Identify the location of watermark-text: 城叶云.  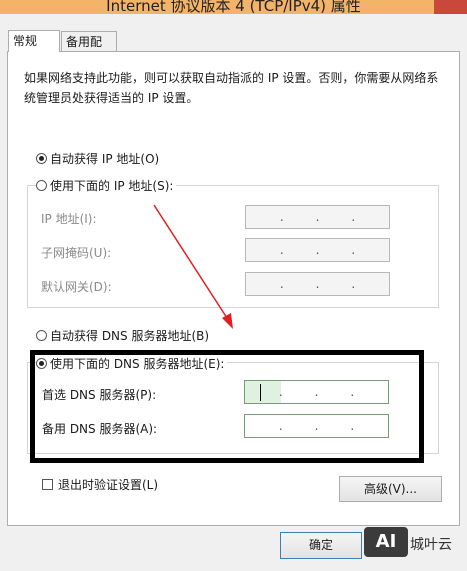
(431, 545).